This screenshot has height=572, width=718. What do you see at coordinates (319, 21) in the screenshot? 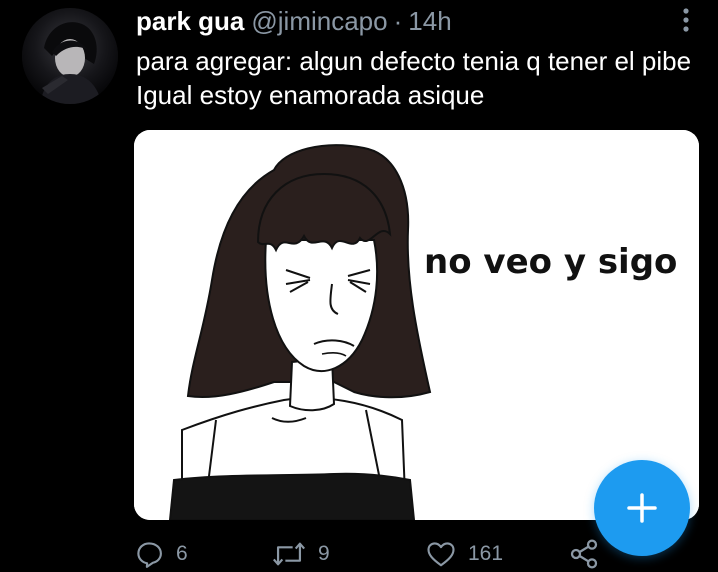
I see `user-handle: @jimincapo` at bounding box center [319, 21].